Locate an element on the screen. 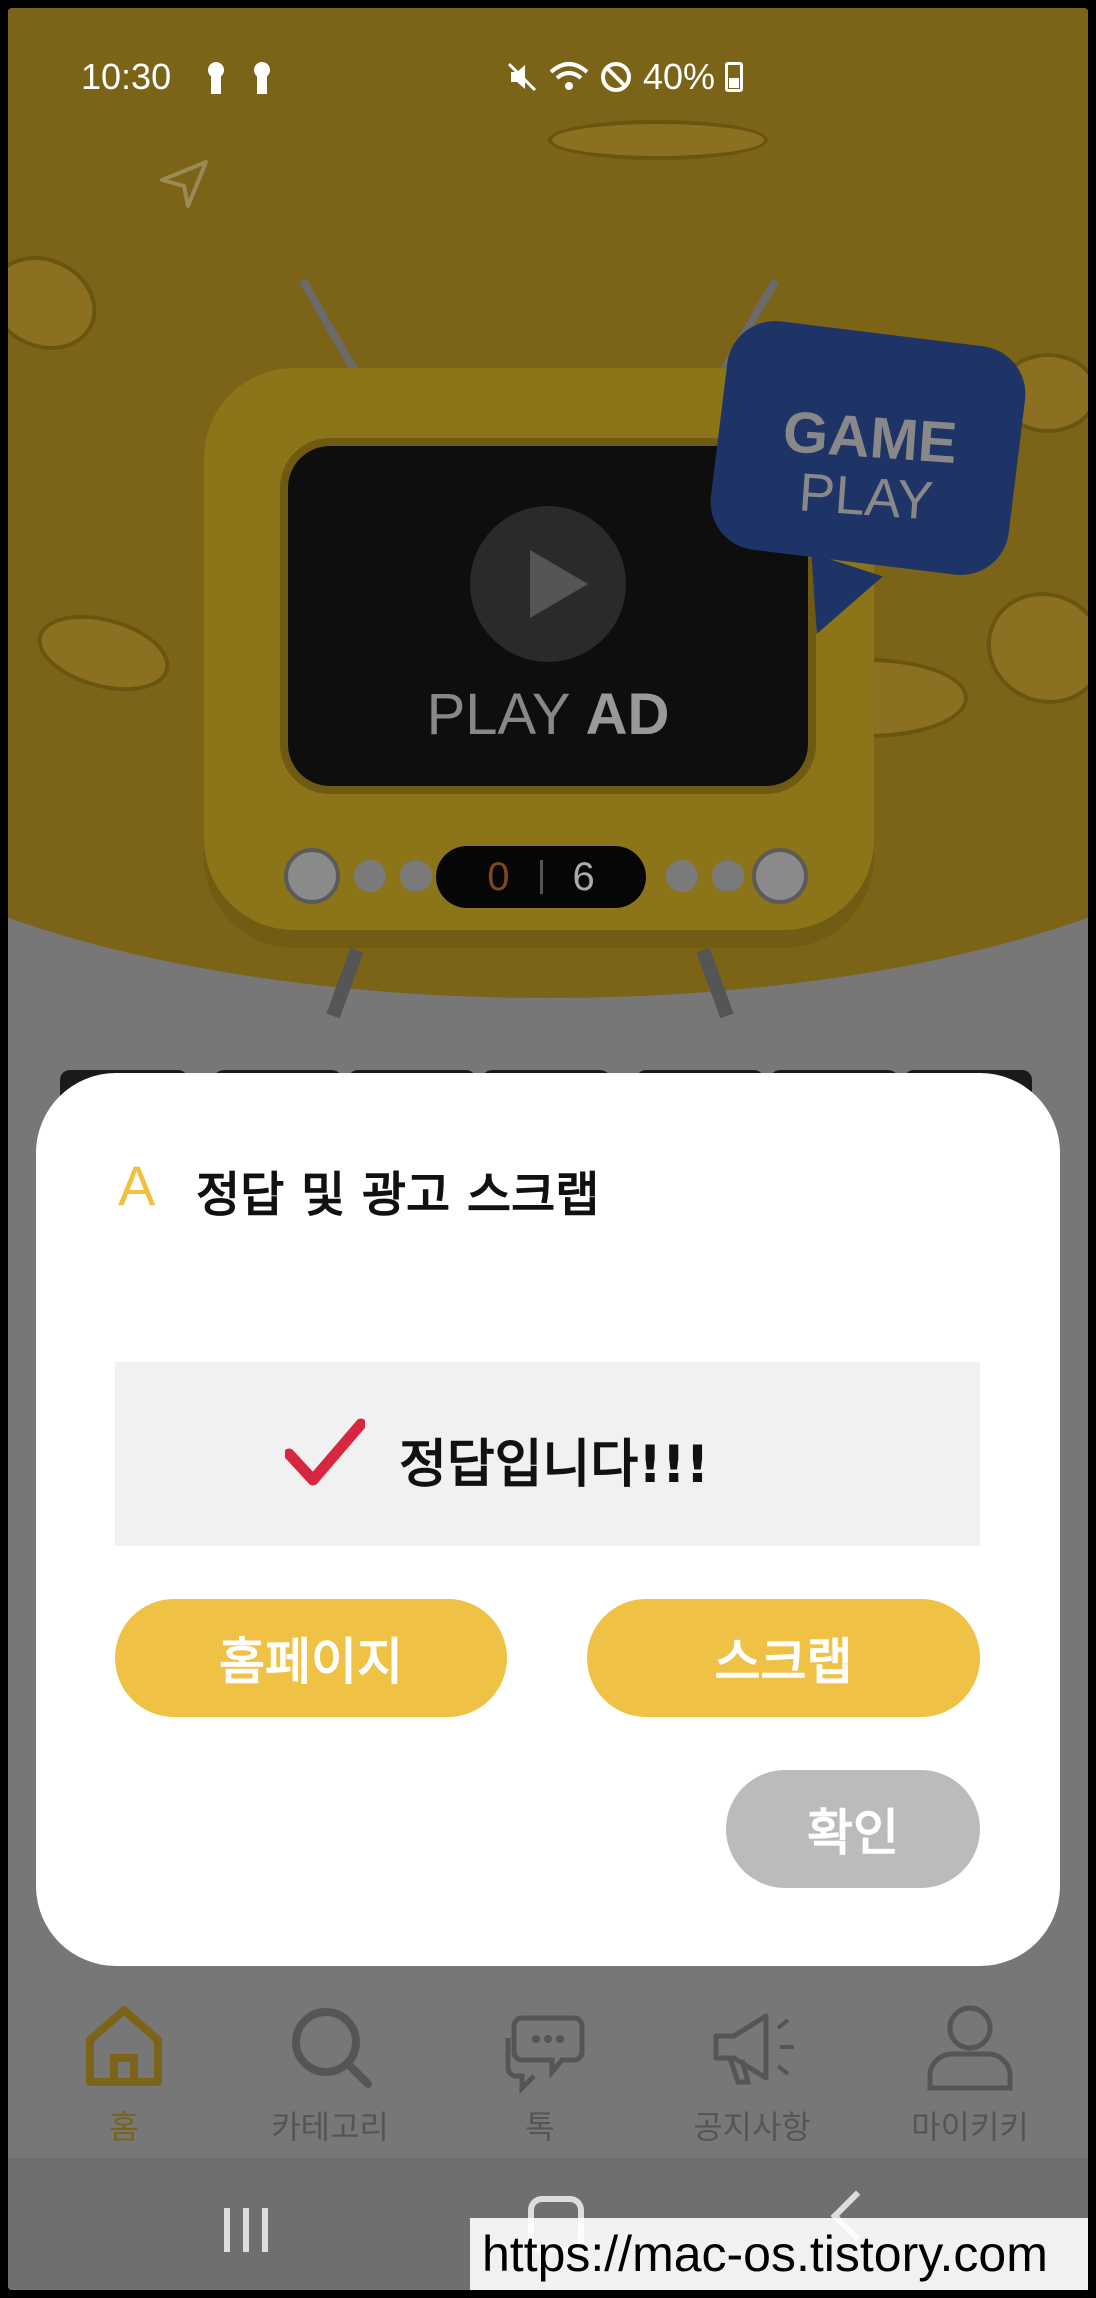 The image size is (1096, 2298). confirm-button: 확인 is located at coordinates (853, 1829).